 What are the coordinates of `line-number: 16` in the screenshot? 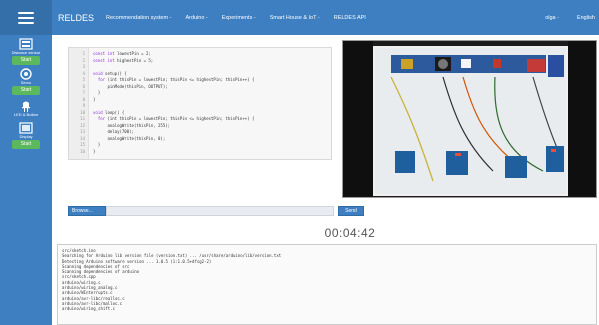 It's located at (82, 151).